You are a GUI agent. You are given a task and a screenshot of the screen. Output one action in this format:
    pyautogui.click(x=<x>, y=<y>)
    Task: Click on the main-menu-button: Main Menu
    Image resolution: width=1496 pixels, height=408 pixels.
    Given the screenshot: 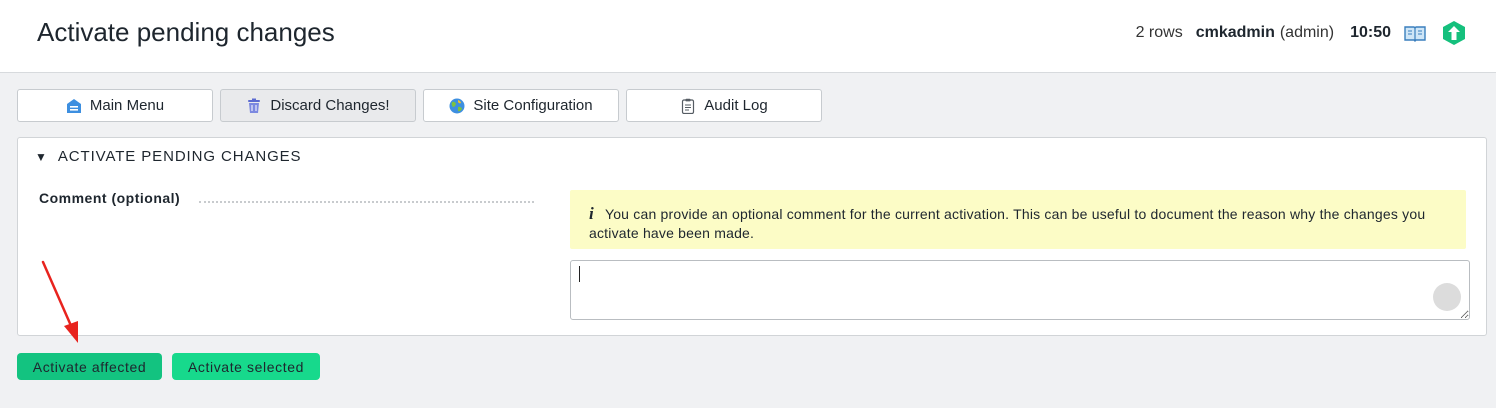 What is the action you would take?
    pyautogui.click(x=115, y=105)
    